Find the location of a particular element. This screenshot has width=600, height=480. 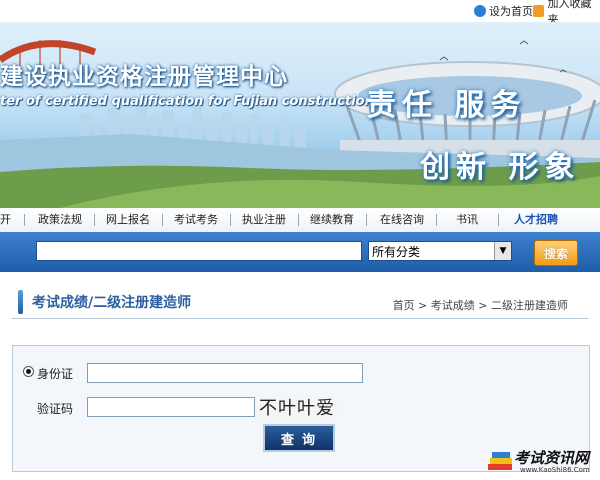

home-icon is located at coordinates (480, 11).